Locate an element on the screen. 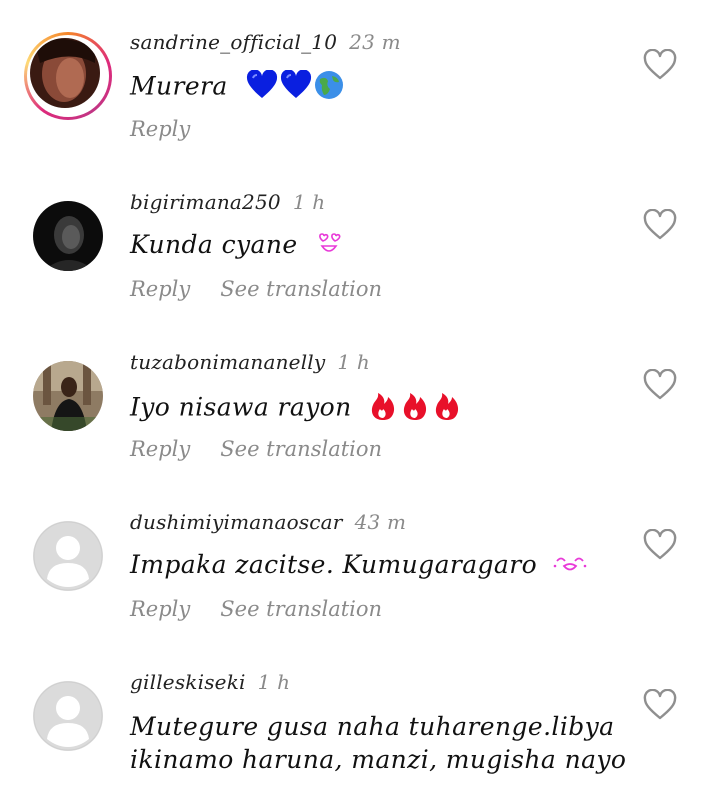  comment-meta: sandrine_official_10 23 m is located at coordinates (265, 42).